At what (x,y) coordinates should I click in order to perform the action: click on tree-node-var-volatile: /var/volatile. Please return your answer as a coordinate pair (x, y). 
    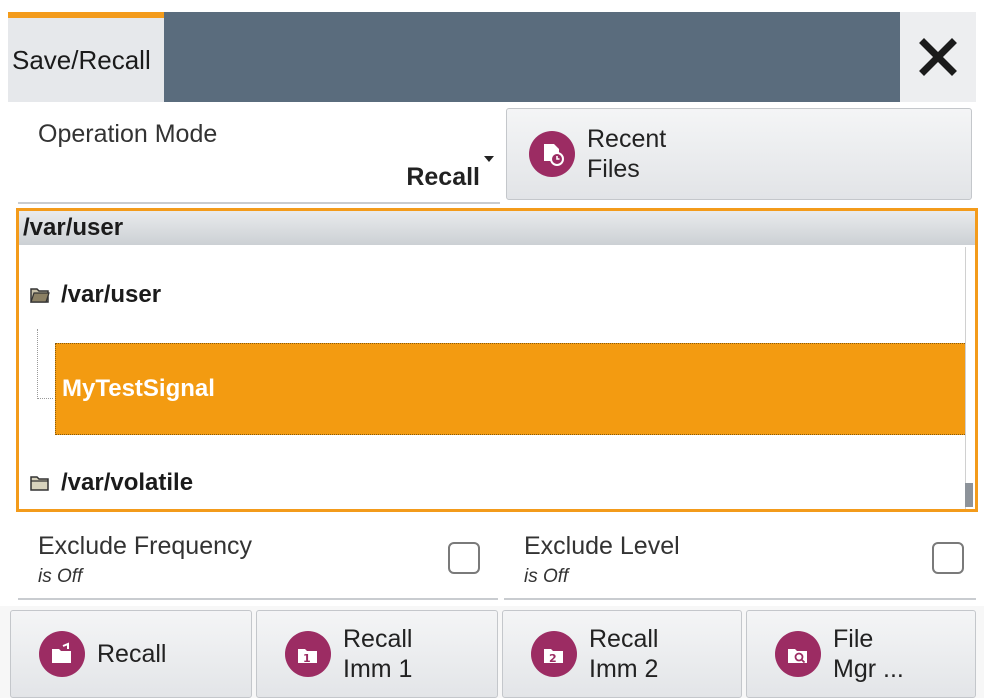
    Looking at the image, I should click on (111, 483).